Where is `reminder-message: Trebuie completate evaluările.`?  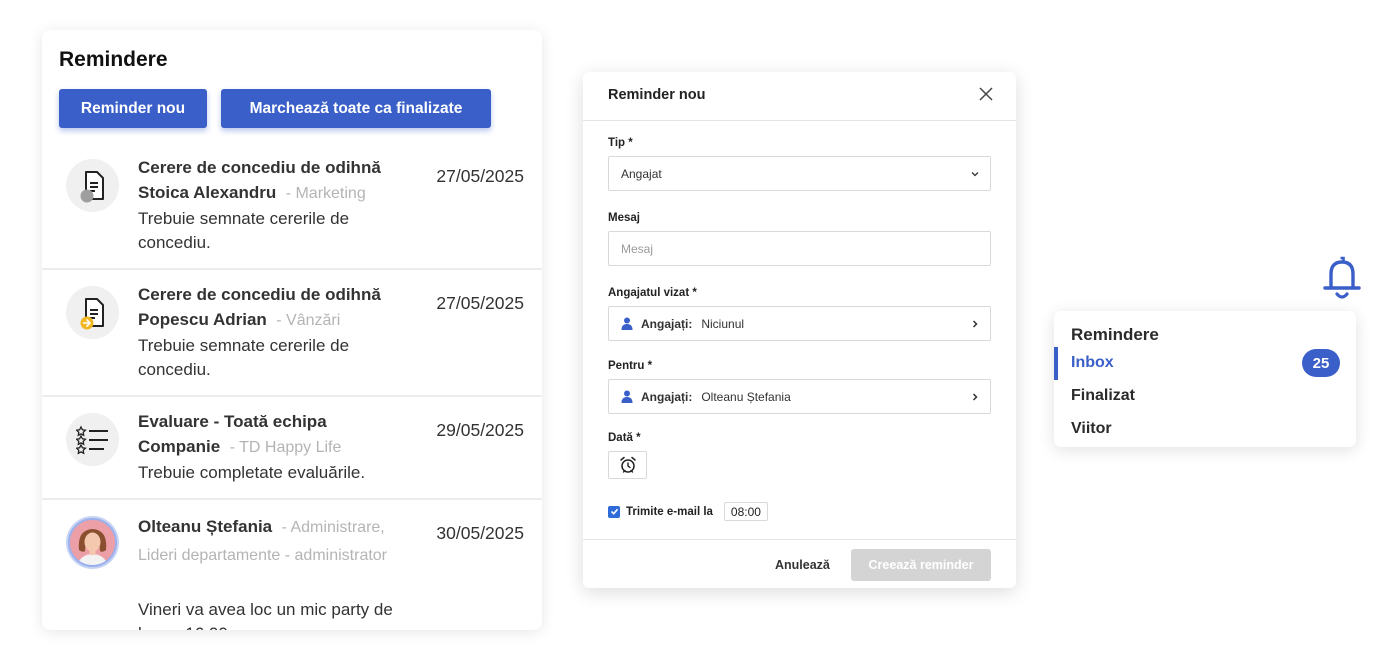 reminder-message: Trebuie completate evaluările. is located at coordinates (252, 472).